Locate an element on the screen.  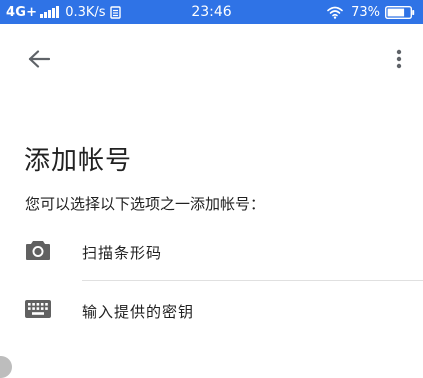
arrow-back-icon is located at coordinates (39, 59).